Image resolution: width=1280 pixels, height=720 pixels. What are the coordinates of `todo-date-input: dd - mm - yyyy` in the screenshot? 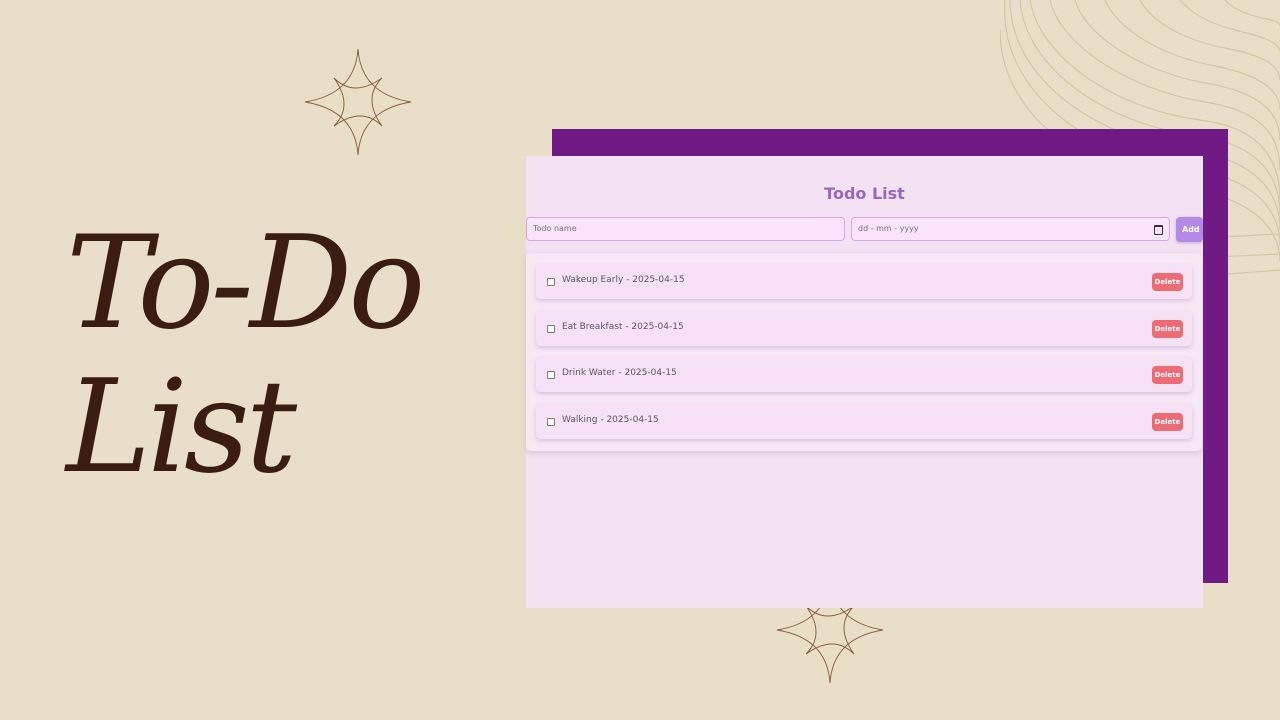 It's located at (1010, 229).